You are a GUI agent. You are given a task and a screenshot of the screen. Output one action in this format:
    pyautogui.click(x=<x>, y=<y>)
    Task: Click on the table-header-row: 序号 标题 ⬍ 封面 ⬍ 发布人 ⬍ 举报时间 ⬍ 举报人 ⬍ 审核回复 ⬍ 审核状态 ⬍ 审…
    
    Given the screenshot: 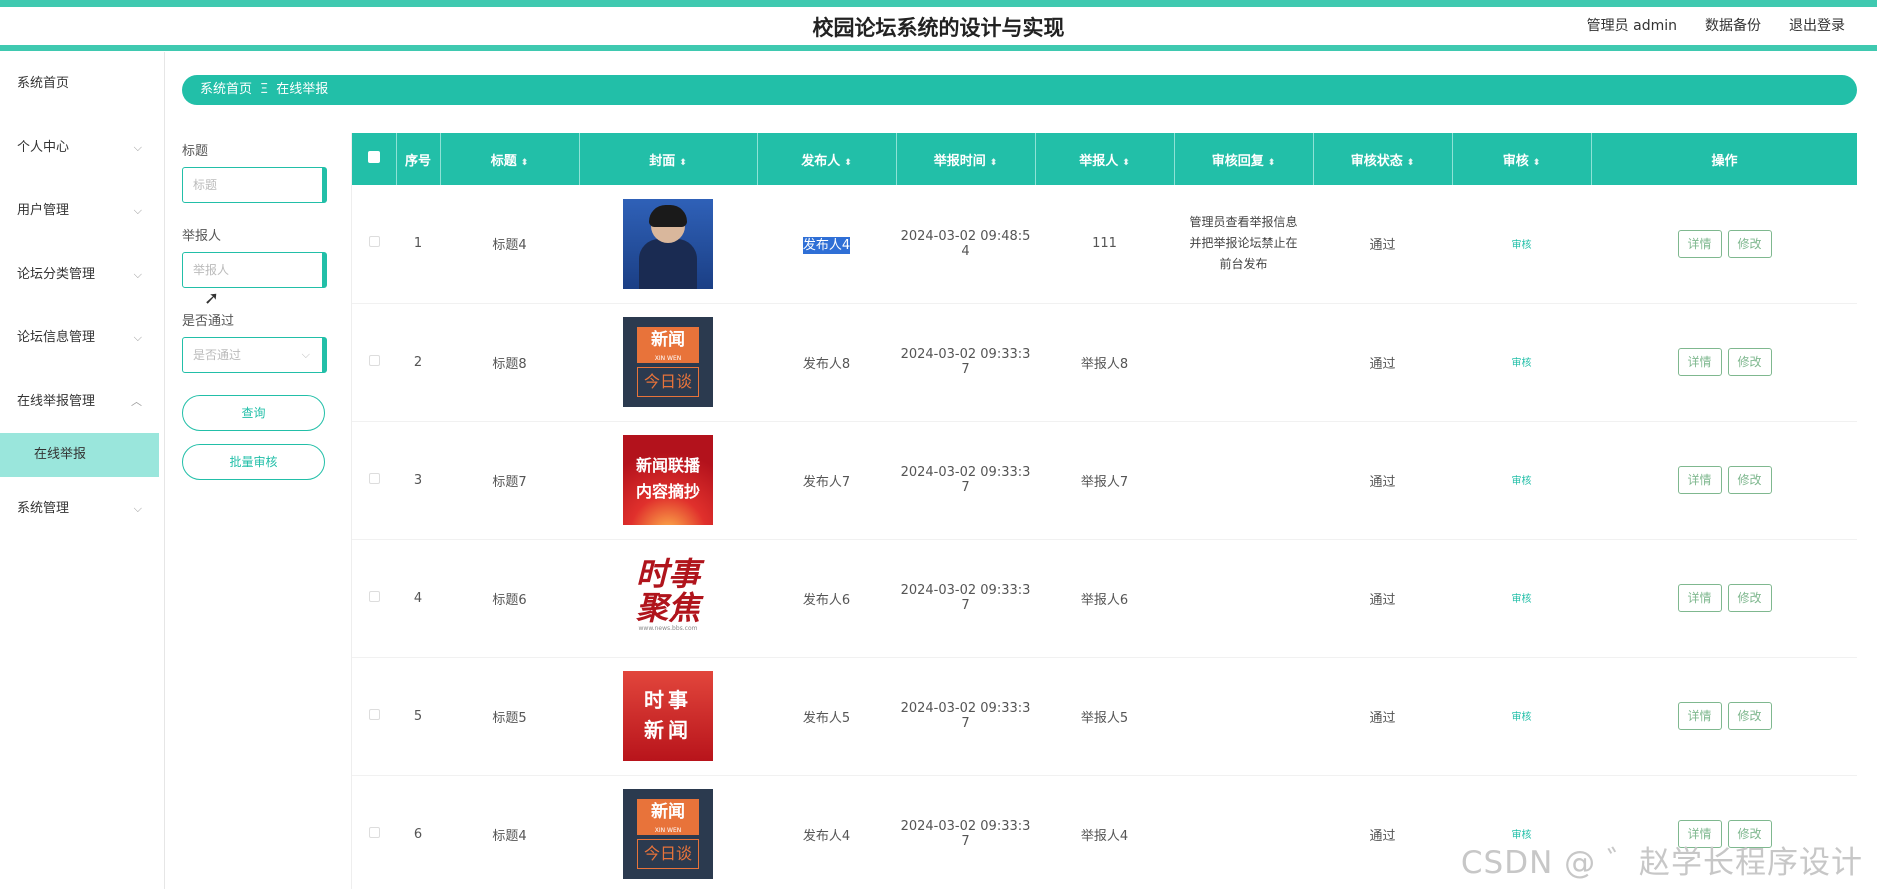 What is the action you would take?
    pyautogui.click(x=1104, y=159)
    